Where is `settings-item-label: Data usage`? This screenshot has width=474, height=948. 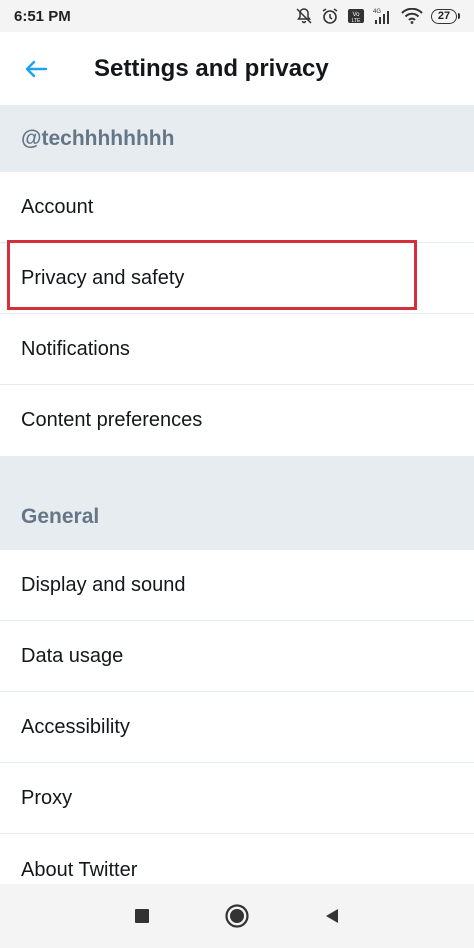 settings-item-label: Data usage is located at coordinates (72, 655).